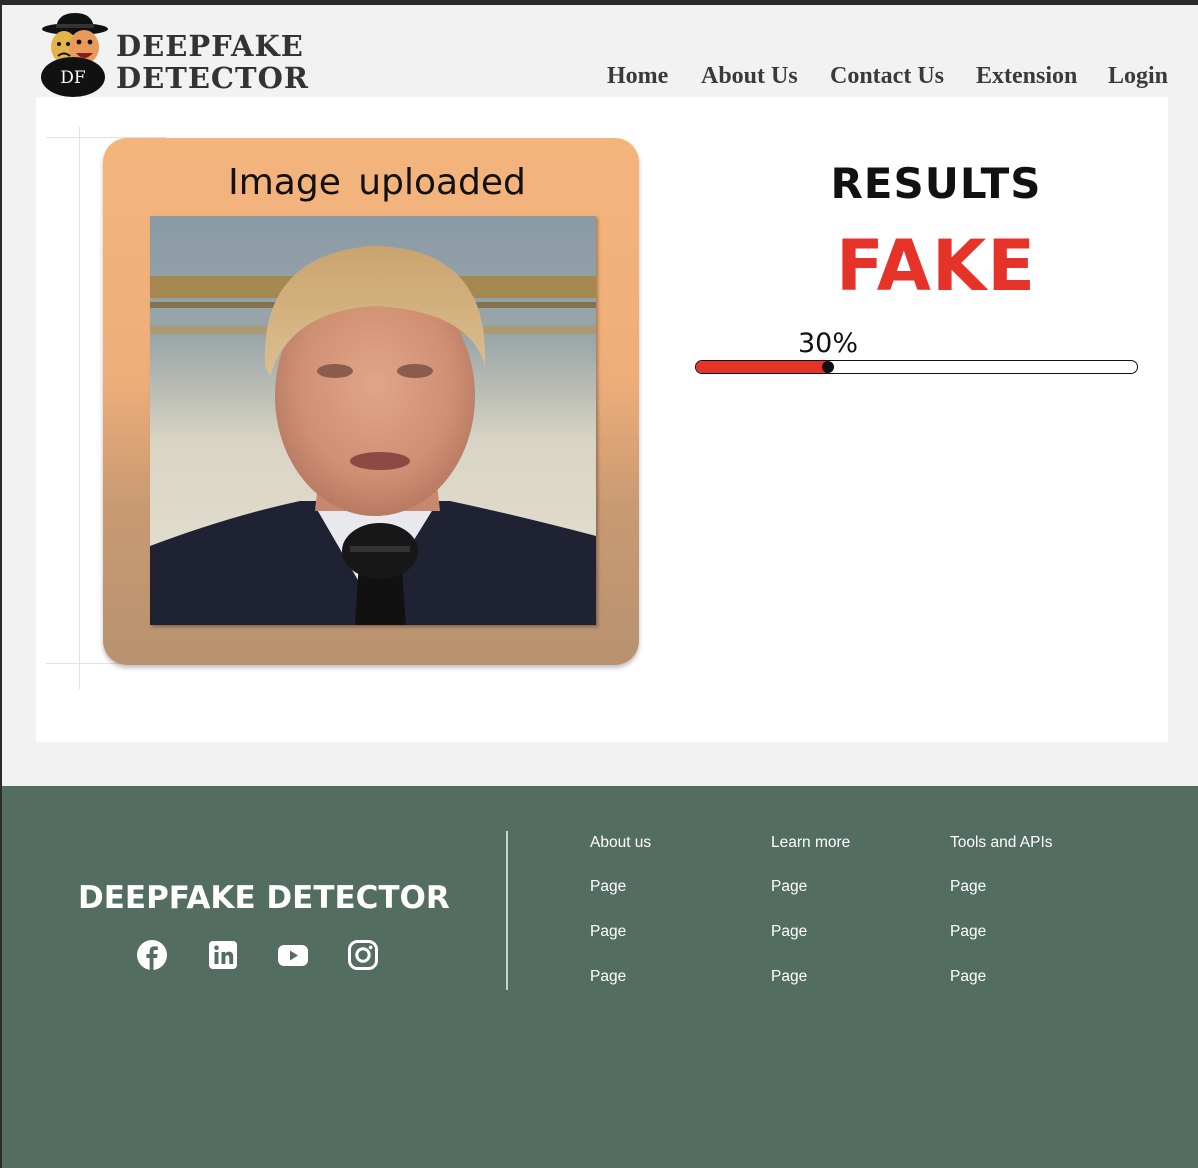  What do you see at coordinates (264, 898) in the screenshot?
I see `footer-brand: DEEPFAKE DETECTOR` at bounding box center [264, 898].